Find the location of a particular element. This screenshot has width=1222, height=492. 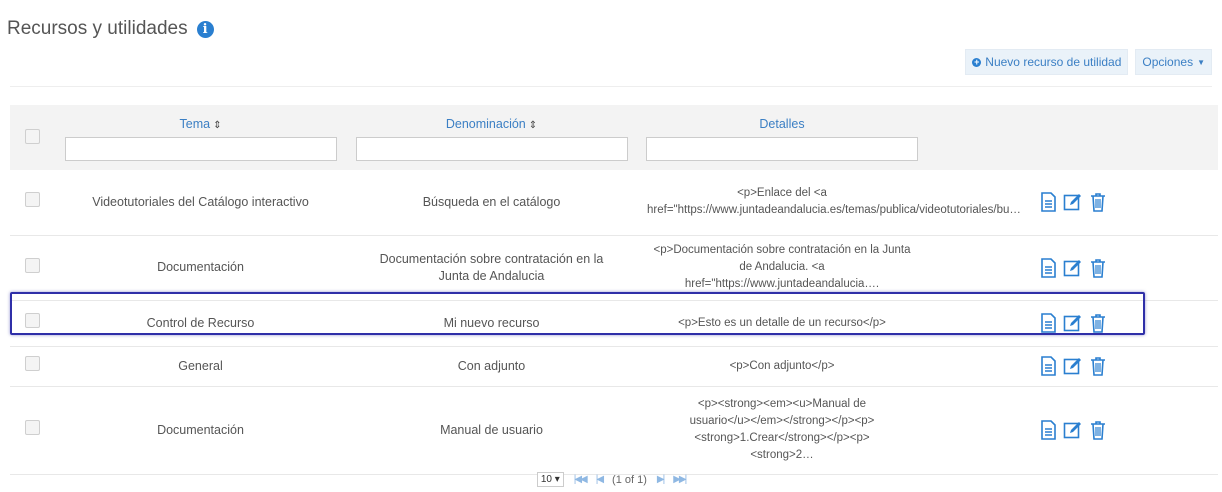

cell-denominacion: Manual de usuario is located at coordinates (491, 429).